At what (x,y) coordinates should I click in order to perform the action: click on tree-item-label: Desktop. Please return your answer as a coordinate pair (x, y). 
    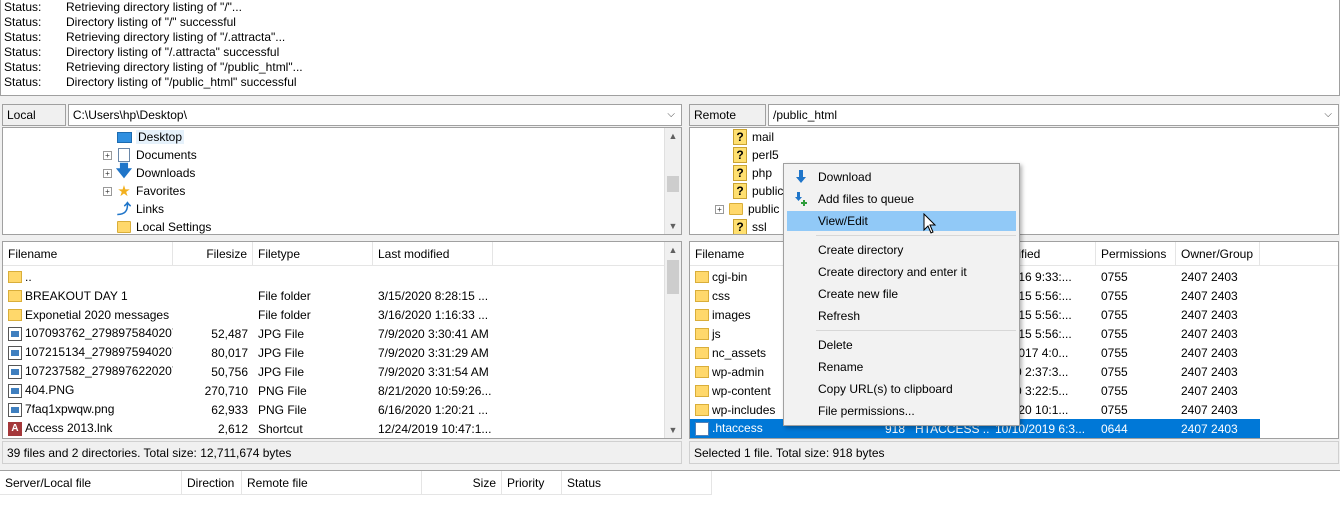
    Looking at the image, I should click on (160, 137).